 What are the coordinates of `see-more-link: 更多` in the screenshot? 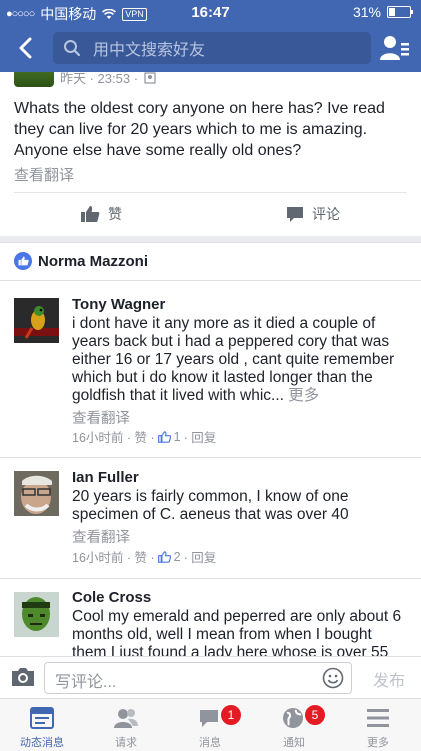 It's located at (303, 395).